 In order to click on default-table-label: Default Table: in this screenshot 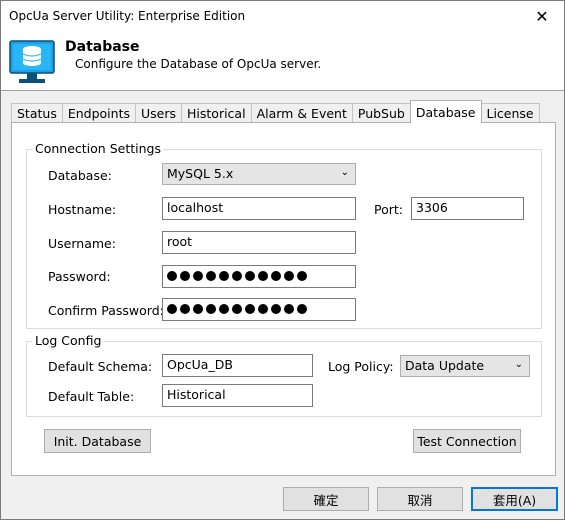, I will do `click(91, 396)`.